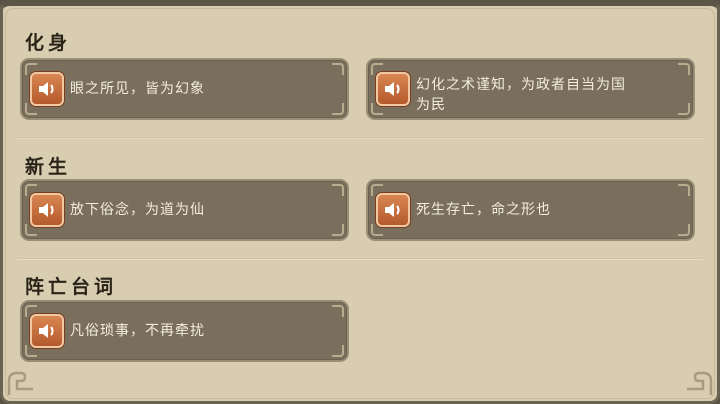 The height and width of the screenshot is (404, 720). What do you see at coordinates (521, 95) in the screenshot?
I see `voice-line-text: 幻化之术谨知，为政者自当为国为民` at bounding box center [521, 95].